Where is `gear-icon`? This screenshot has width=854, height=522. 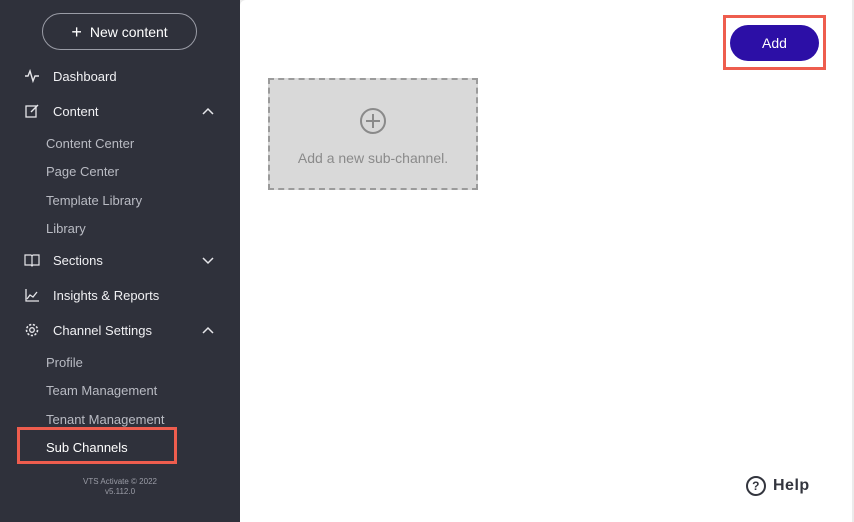 gear-icon is located at coordinates (32, 330).